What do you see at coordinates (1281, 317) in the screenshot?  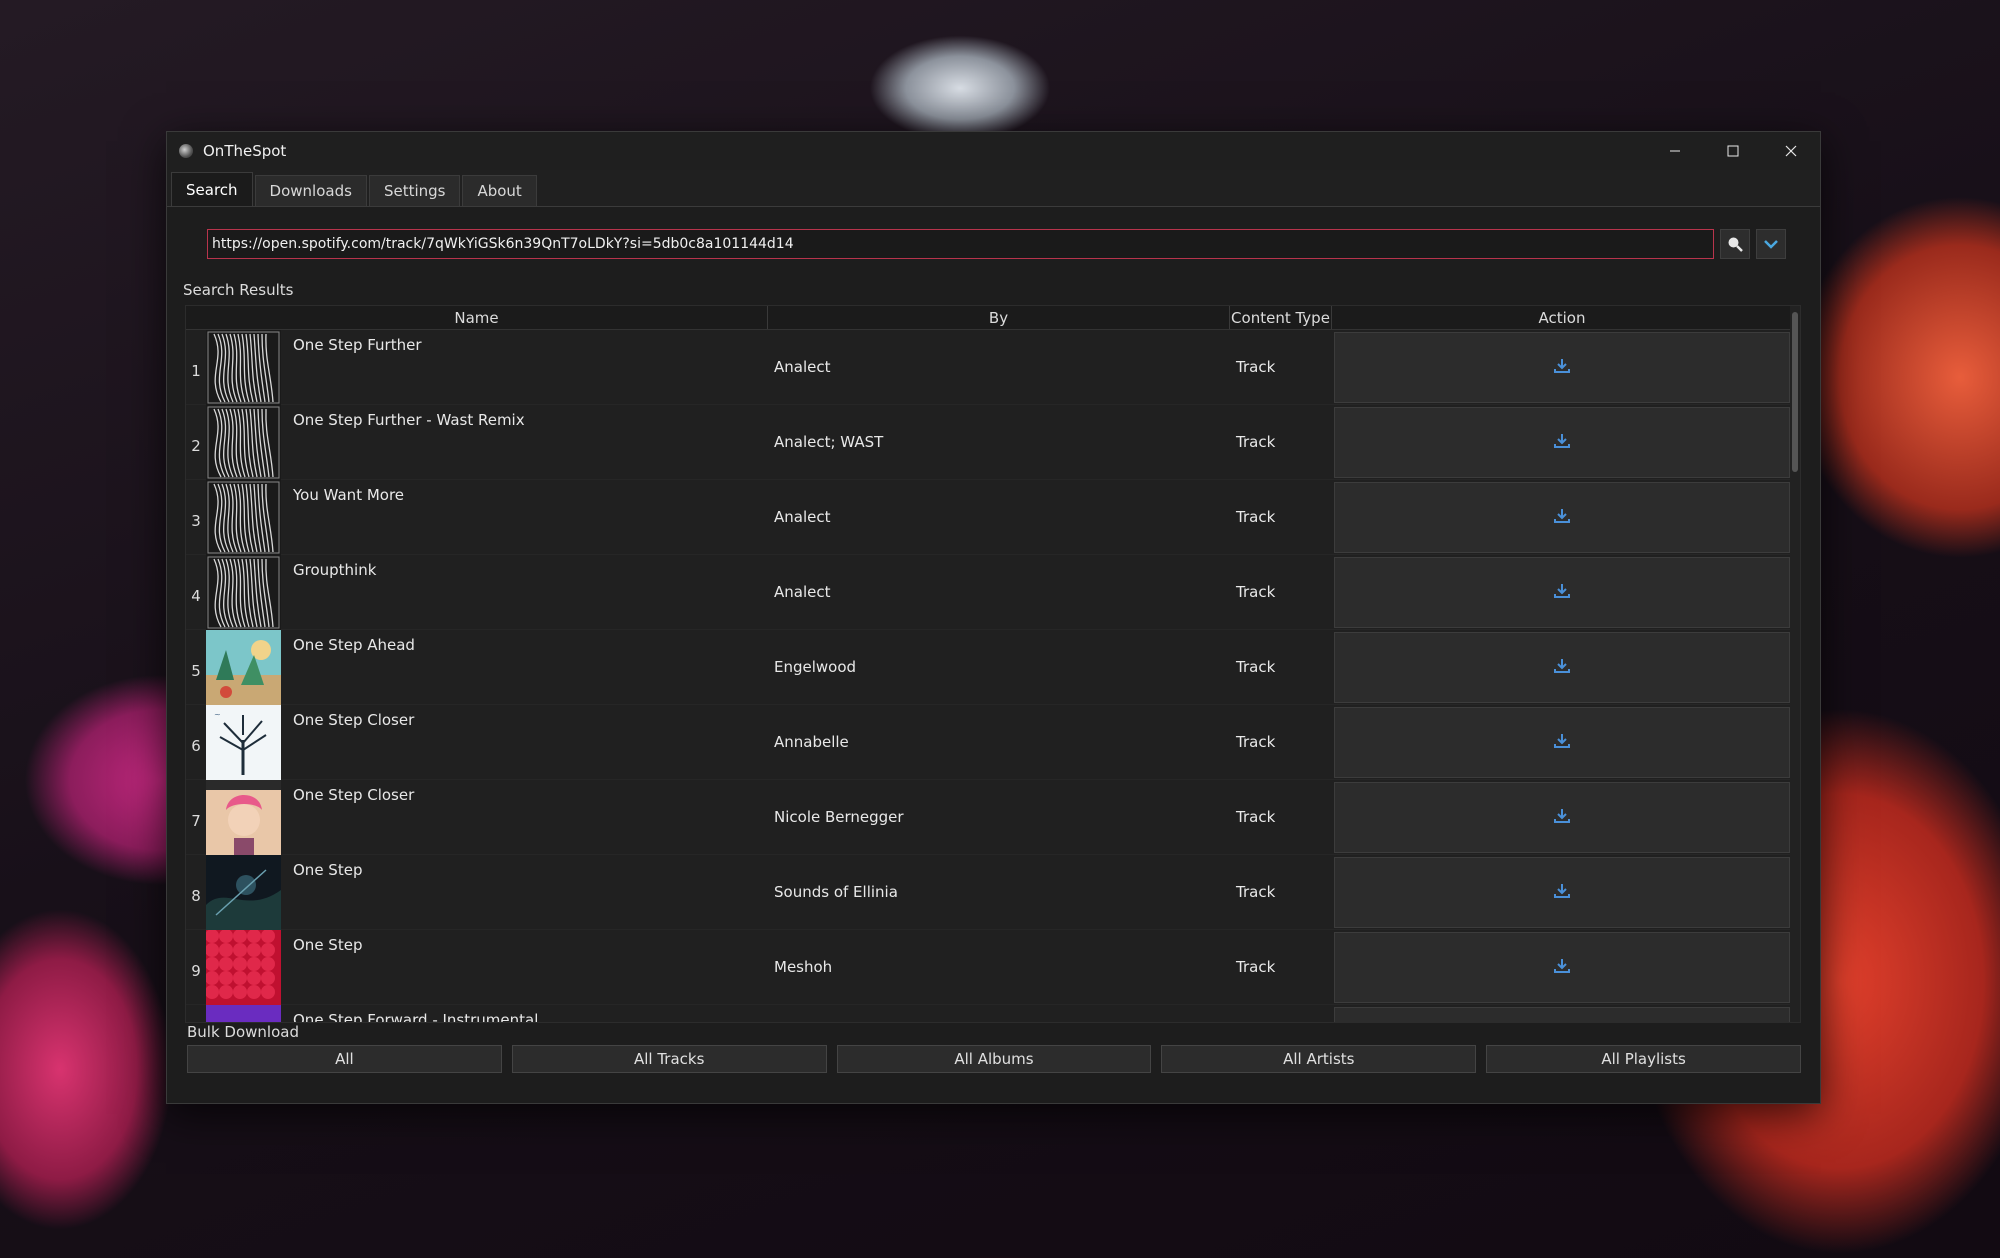 I see `column-header-content-type: Content Type` at bounding box center [1281, 317].